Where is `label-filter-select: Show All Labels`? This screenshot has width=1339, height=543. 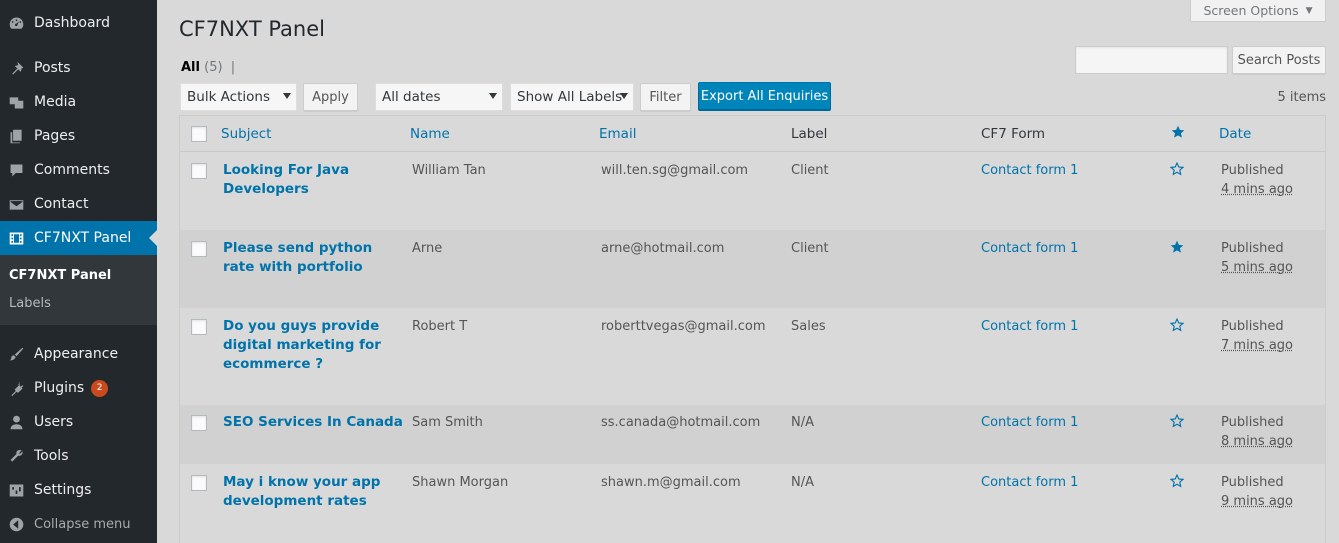 label-filter-select: Show All Labels is located at coordinates (572, 97).